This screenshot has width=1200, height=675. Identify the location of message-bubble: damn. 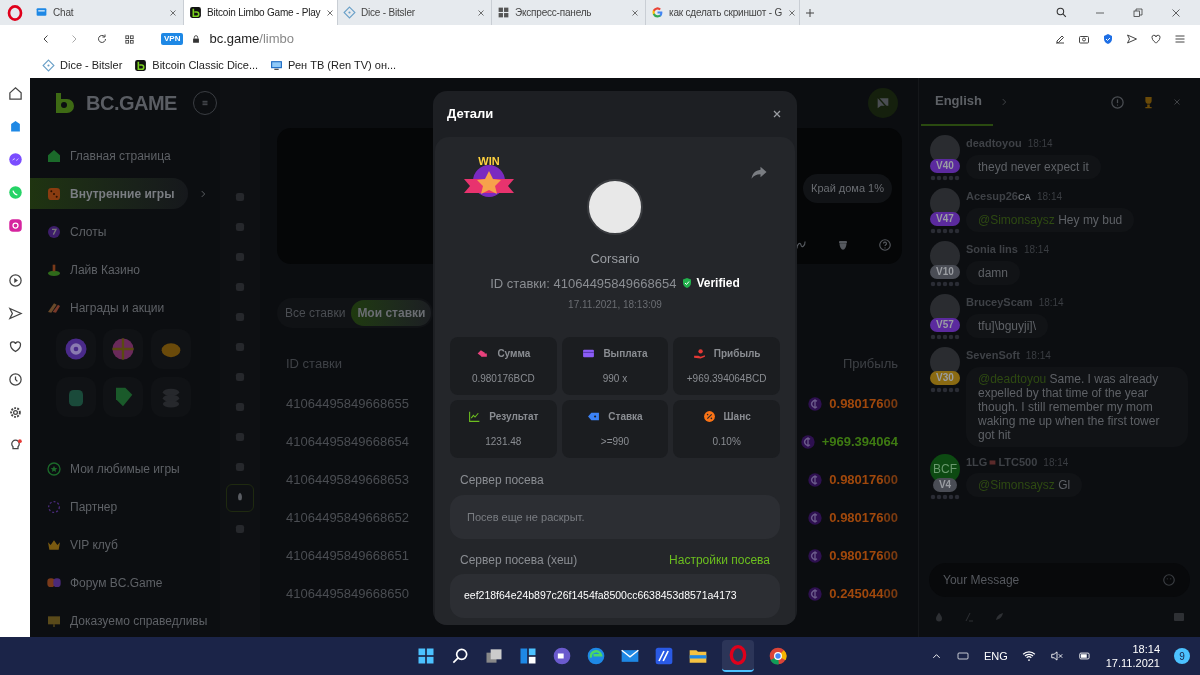
(993, 272).